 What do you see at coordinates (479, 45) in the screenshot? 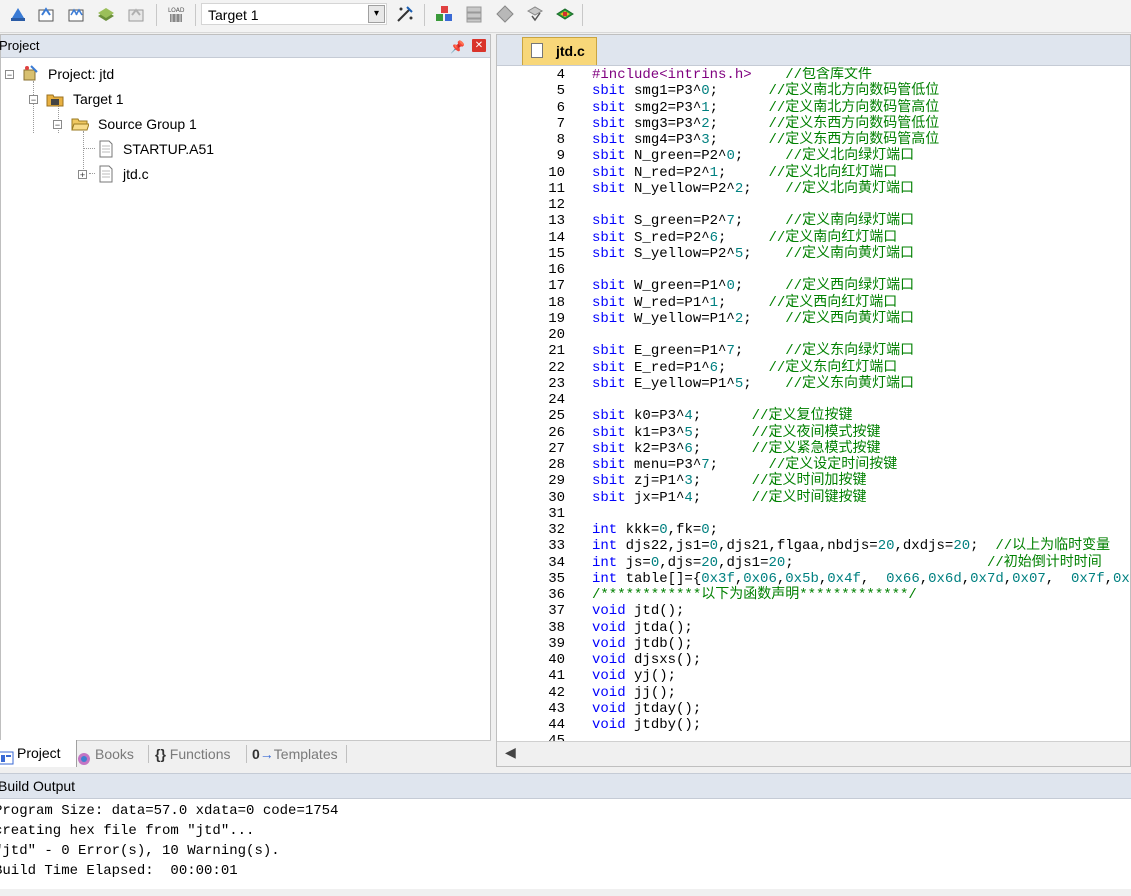
I see `close-icon: ✕` at bounding box center [479, 45].